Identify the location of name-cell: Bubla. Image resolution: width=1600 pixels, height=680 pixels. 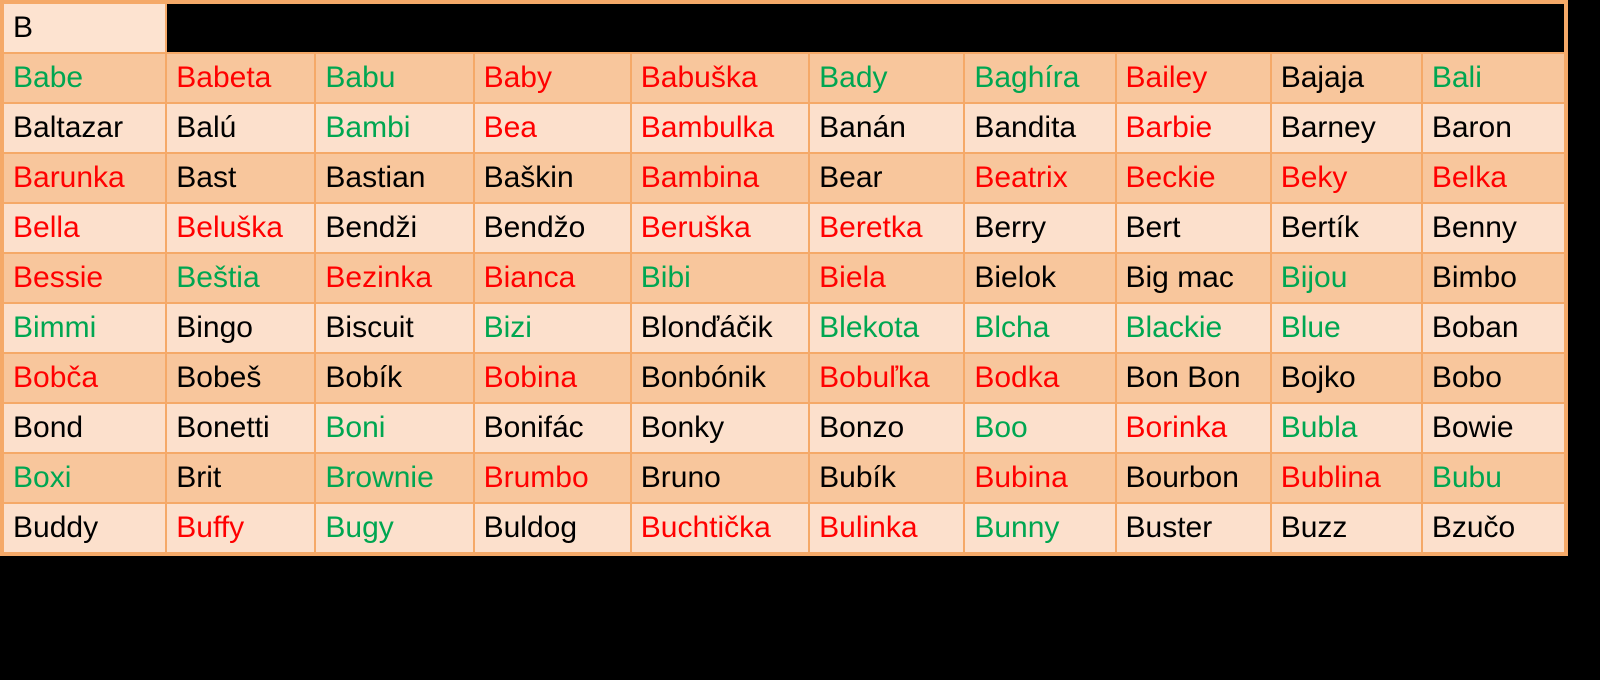
(1346, 428).